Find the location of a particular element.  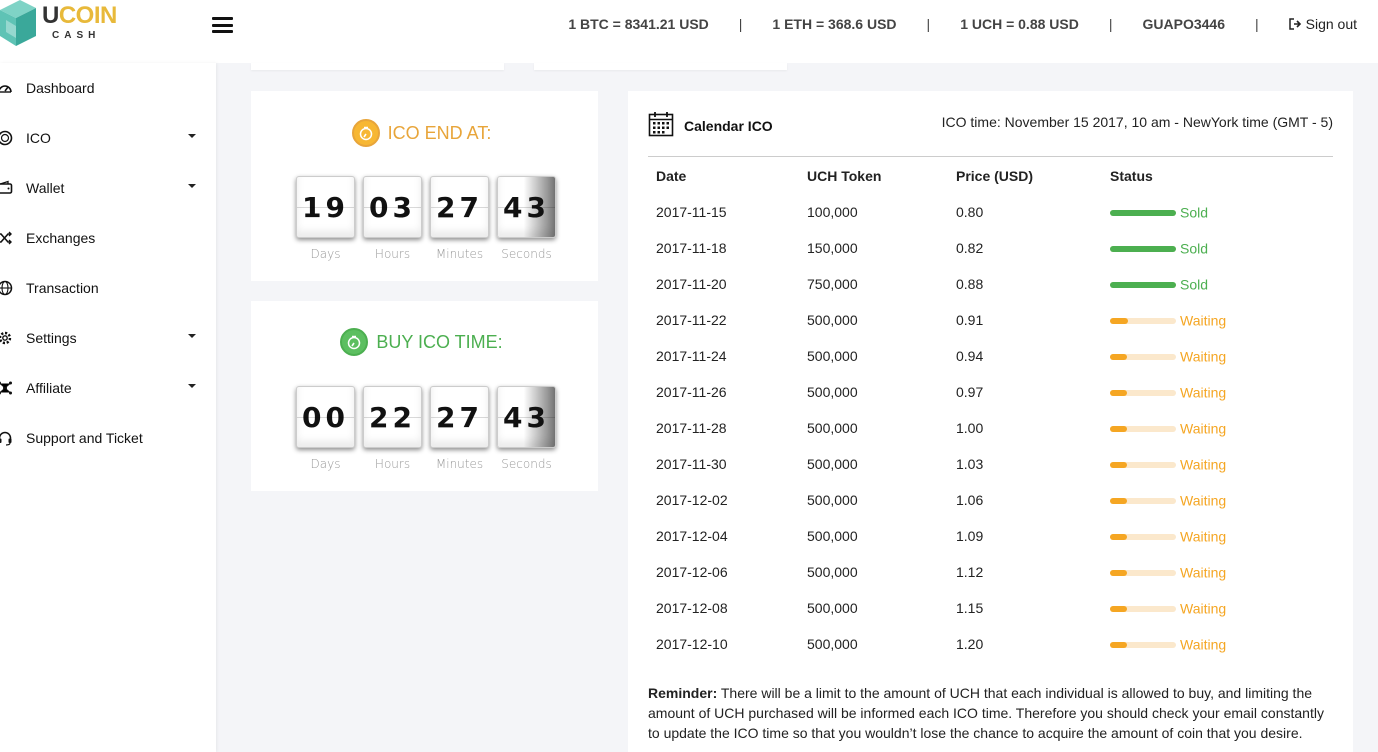

globe-icon is located at coordinates (6, 288).